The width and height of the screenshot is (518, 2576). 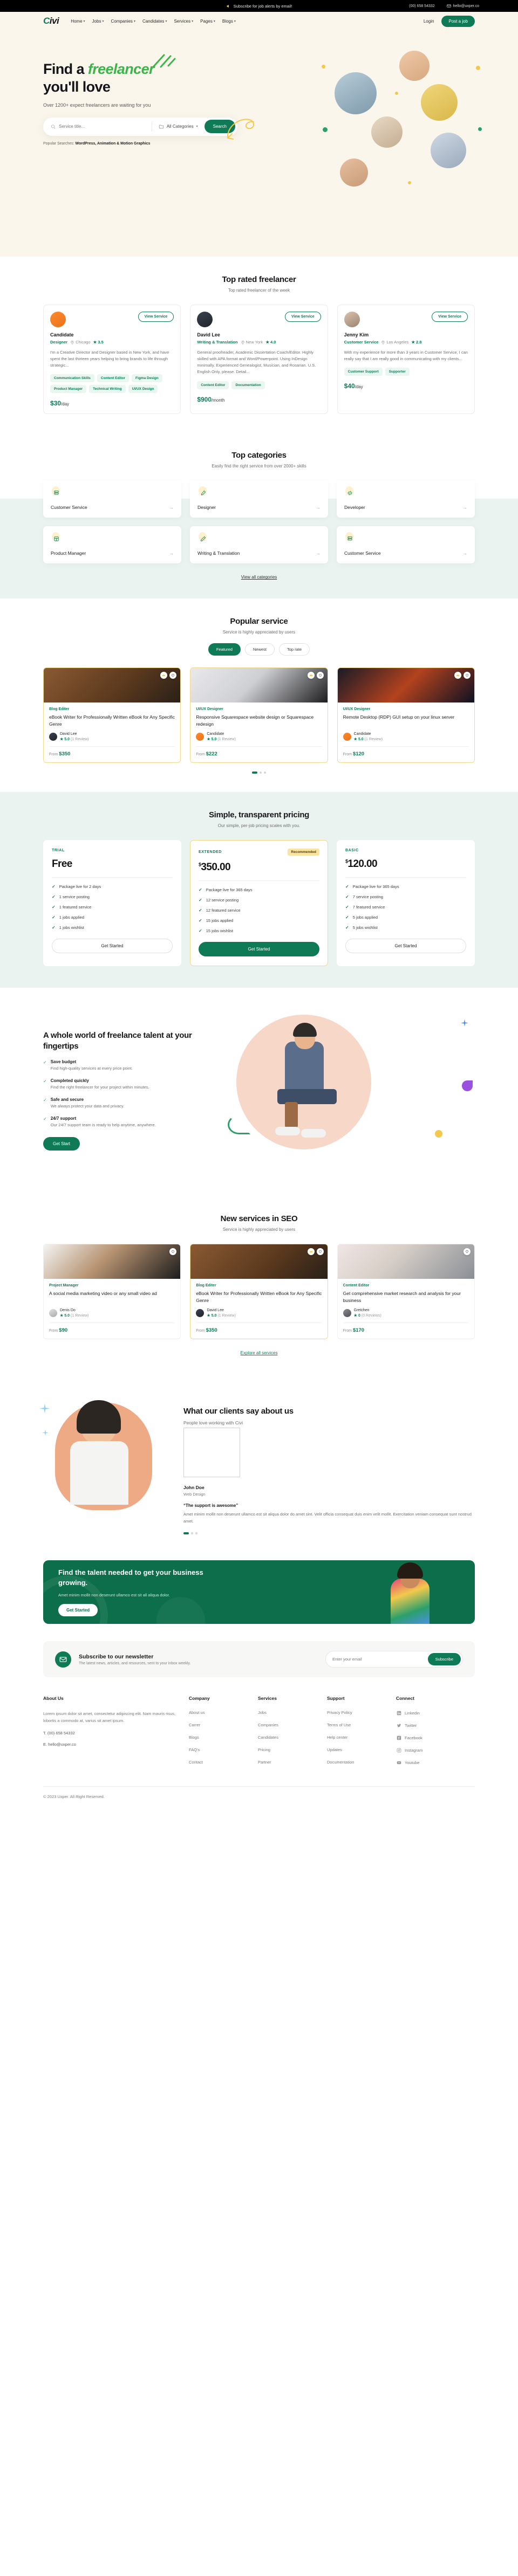 What do you see at coordinates (292, 1762) in the screenshot?
I see `footer-link: Partner` at bounding box center [292, 1762].